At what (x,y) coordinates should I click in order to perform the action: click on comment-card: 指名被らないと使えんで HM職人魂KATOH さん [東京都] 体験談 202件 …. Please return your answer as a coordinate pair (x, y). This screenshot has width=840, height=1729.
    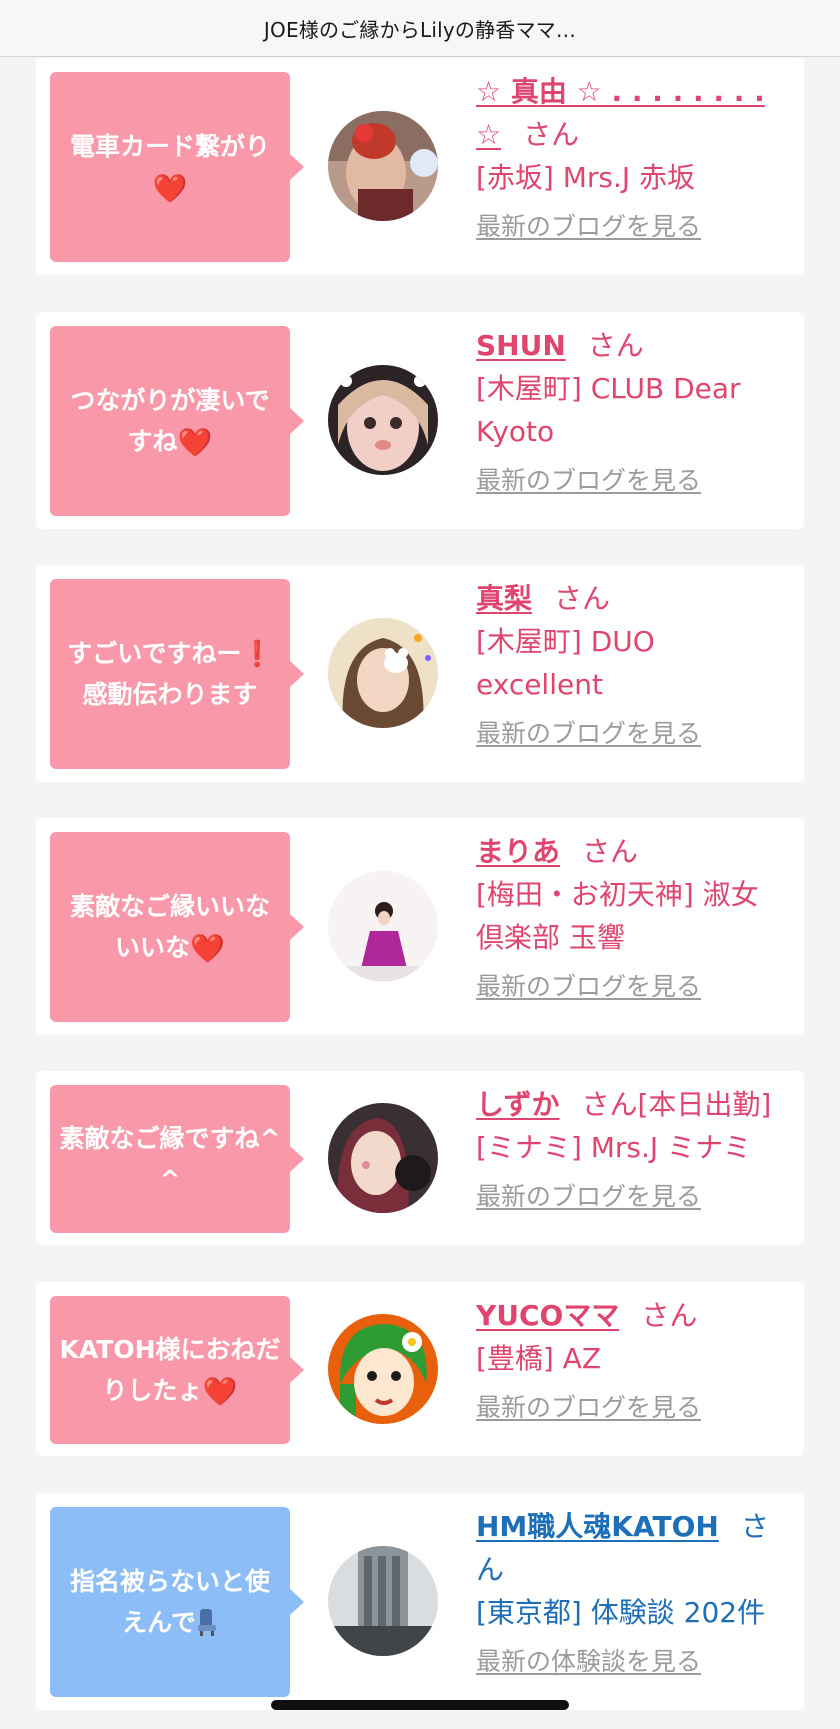
    Looking at the image, I should click on (420, 1601).